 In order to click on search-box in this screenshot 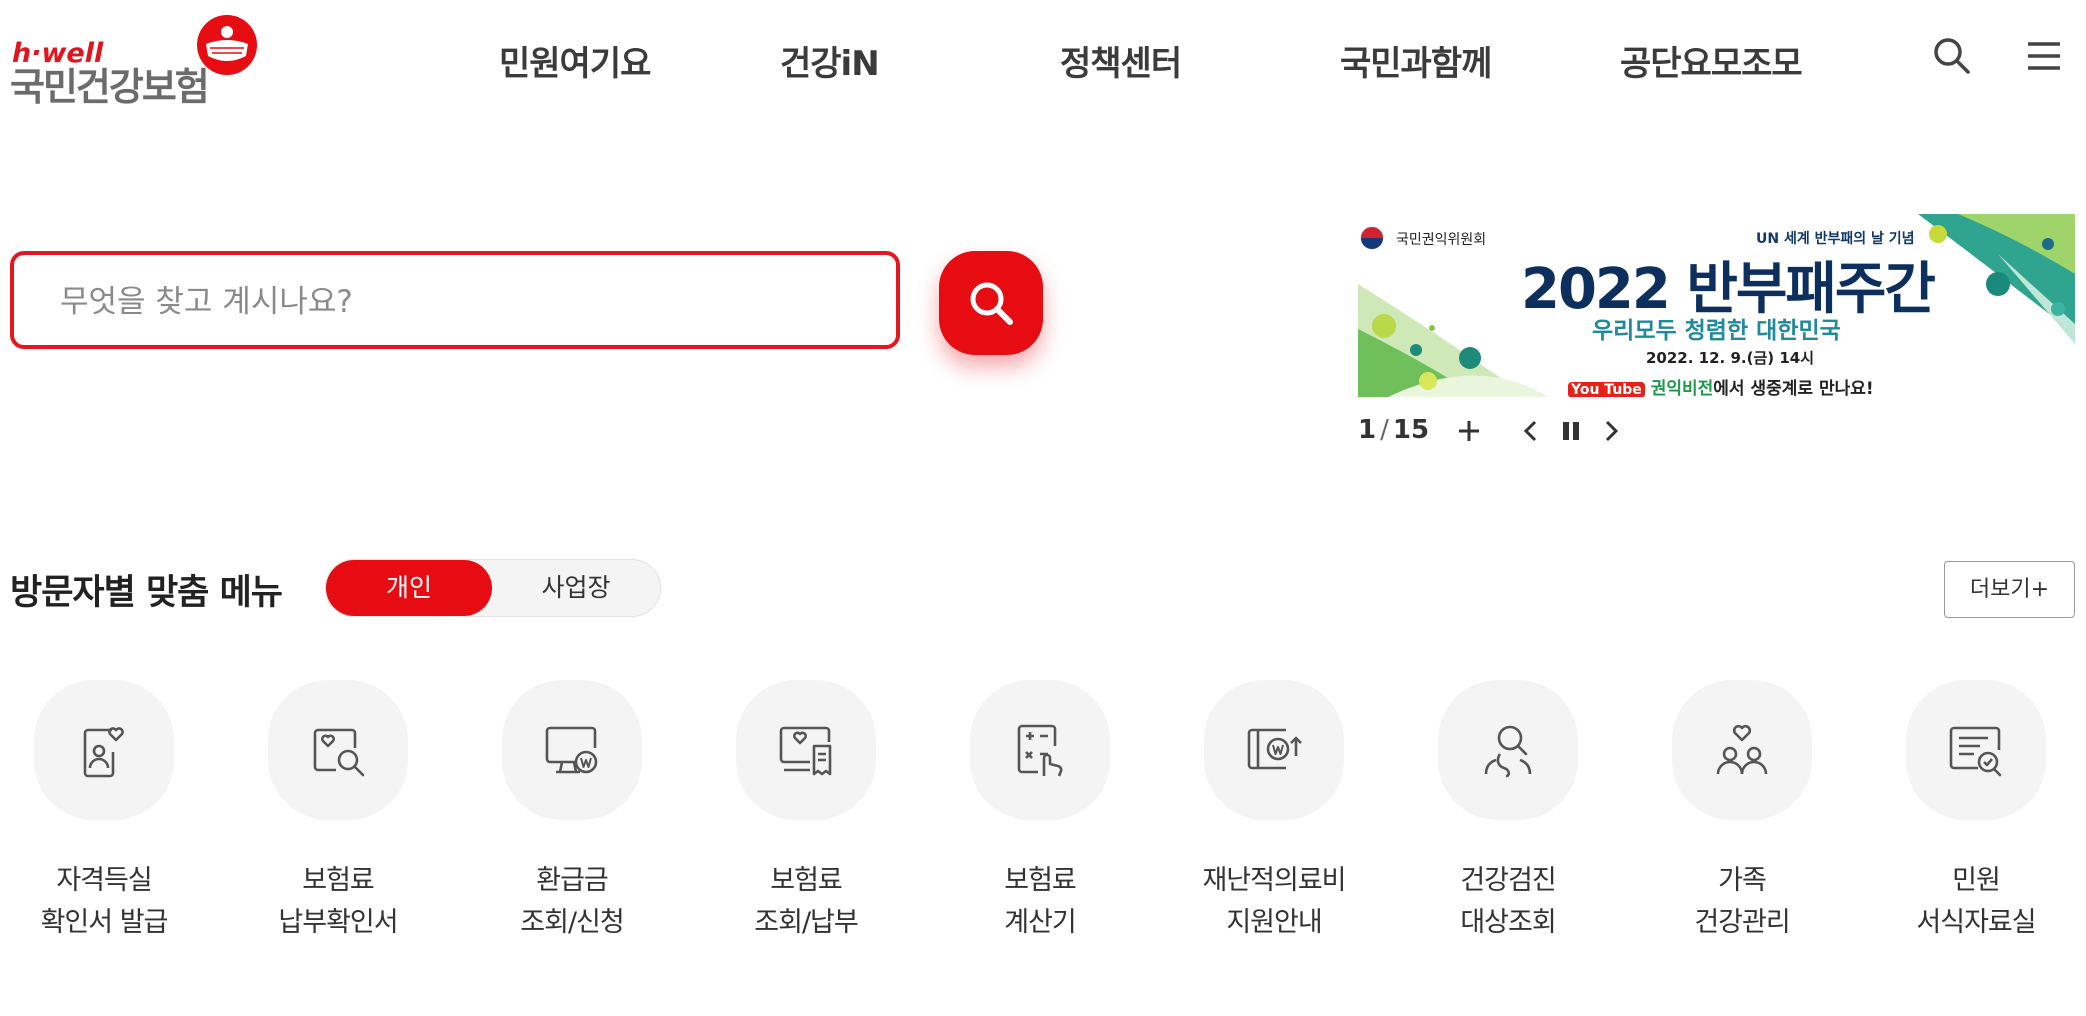, I will do `click(455, 300)`.